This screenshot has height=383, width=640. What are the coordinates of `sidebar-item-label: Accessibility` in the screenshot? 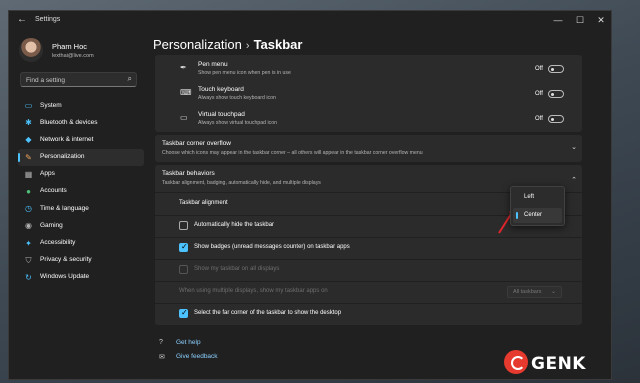 It's located at (58, 242).